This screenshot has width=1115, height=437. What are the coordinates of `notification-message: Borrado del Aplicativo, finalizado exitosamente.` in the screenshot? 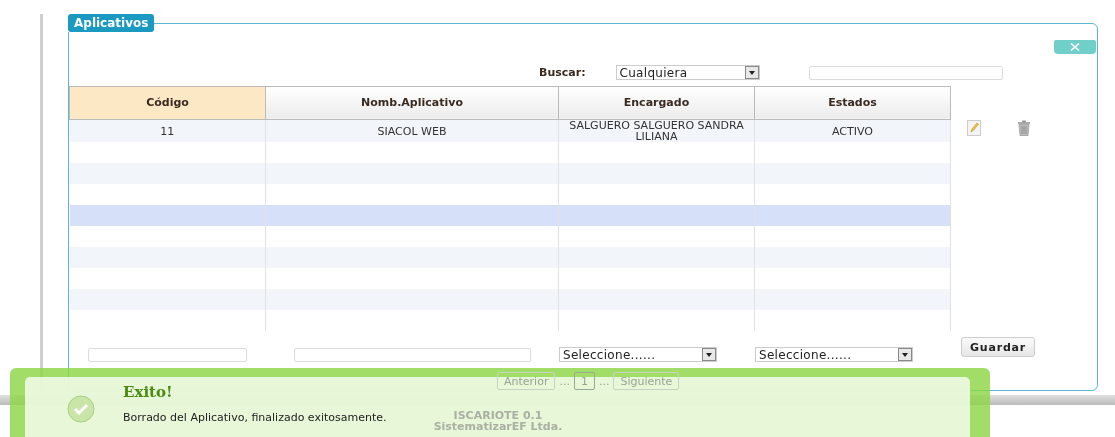 It's located at (255, 417).